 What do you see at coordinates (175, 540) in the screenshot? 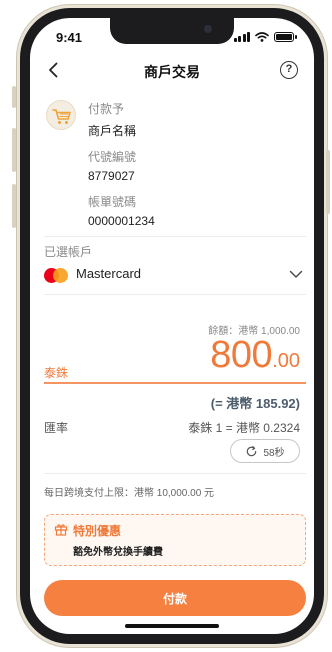
I see `special-offer-banner: 特別優惠 豁免外幣兌換手續費` at bounding box center [175, 540].